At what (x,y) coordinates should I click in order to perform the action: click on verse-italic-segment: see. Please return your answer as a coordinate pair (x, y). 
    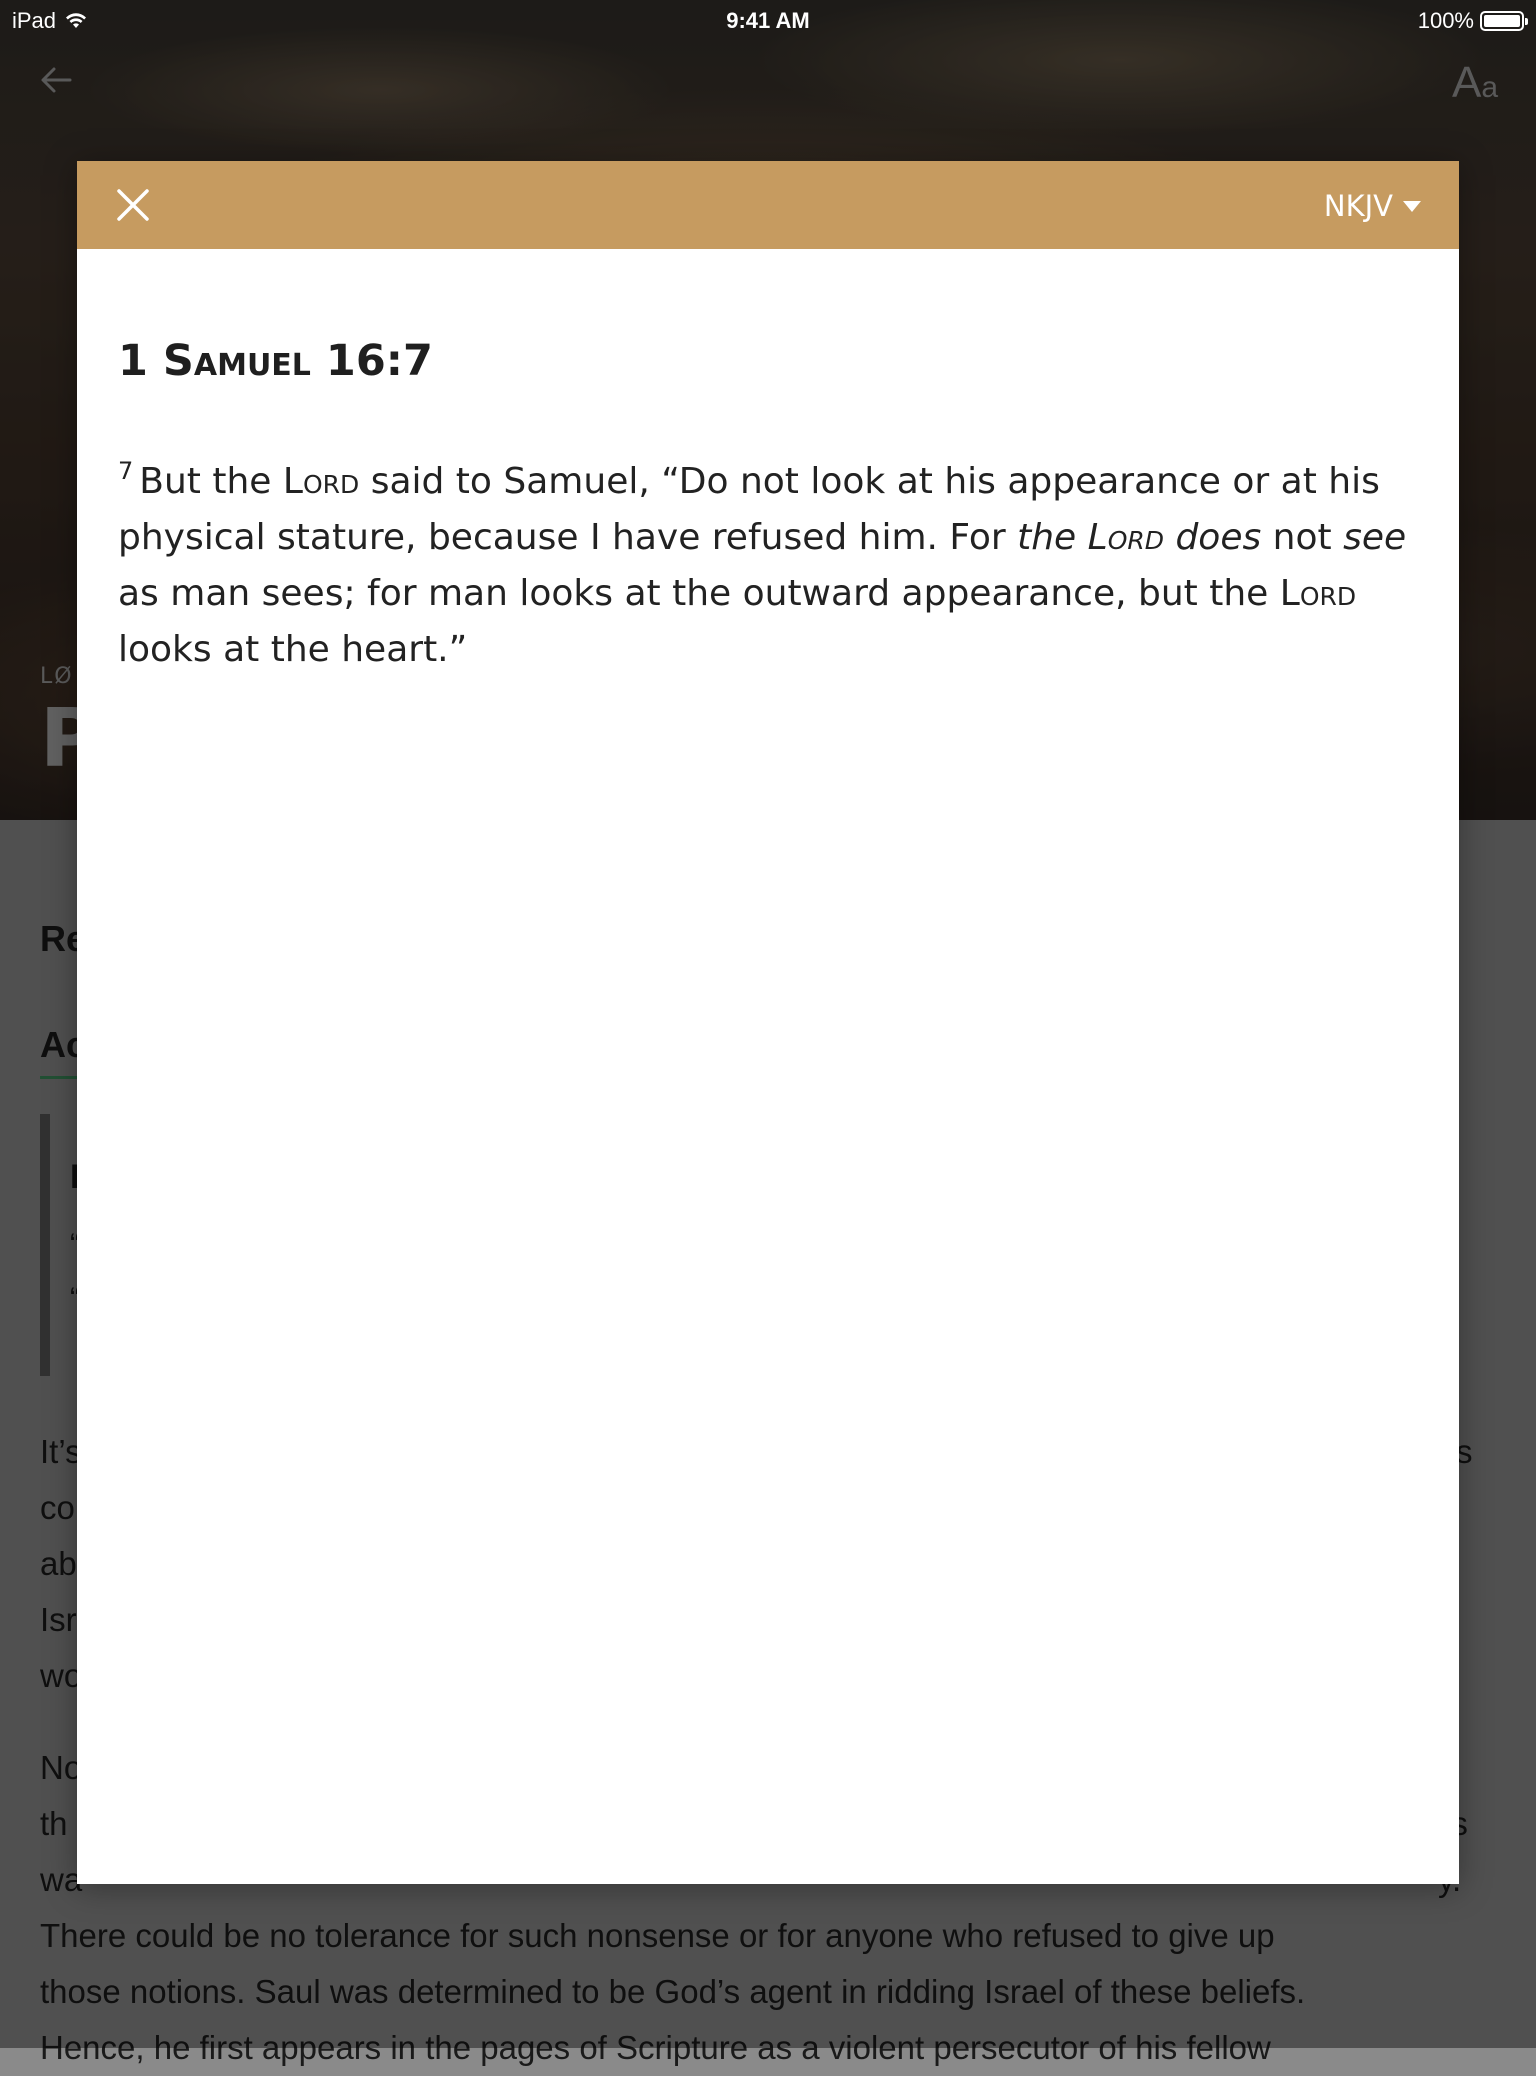
    Looking at the image, I should click on (1375, 537).